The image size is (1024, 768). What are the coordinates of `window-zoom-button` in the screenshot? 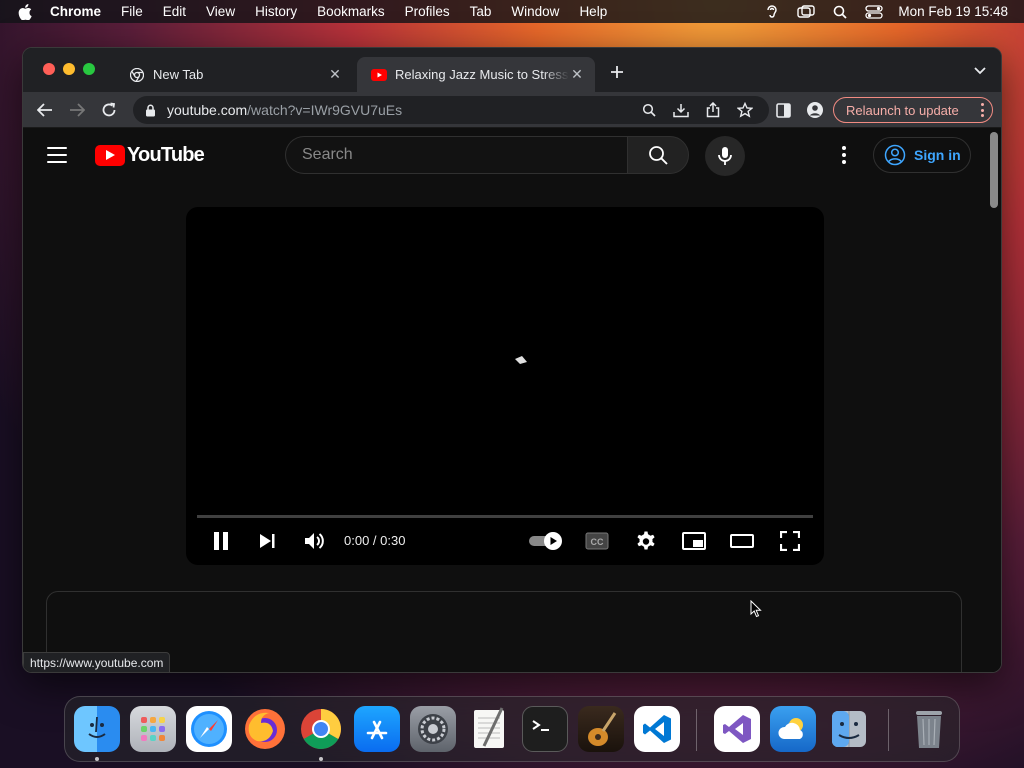 It's located at (89, 69).